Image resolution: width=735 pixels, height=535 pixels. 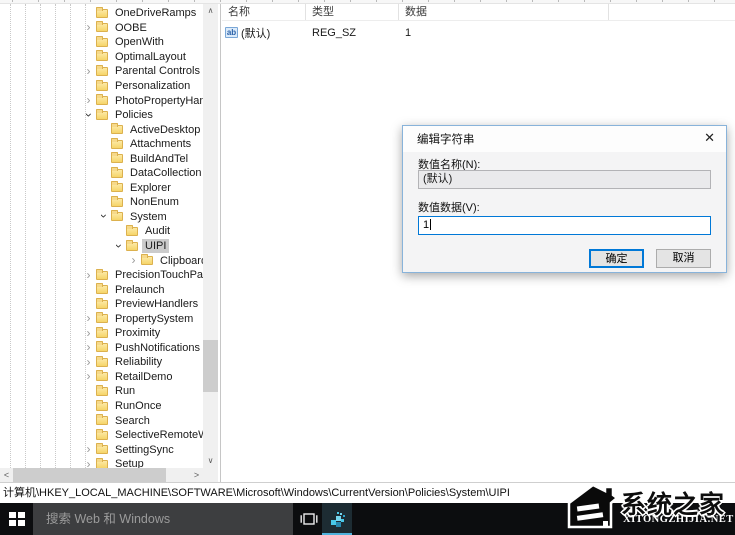 What do you see at coordinates (137, 333) in the screenshot?
I see `tree-node-label: Proximity` at bounding box center [137, 333].